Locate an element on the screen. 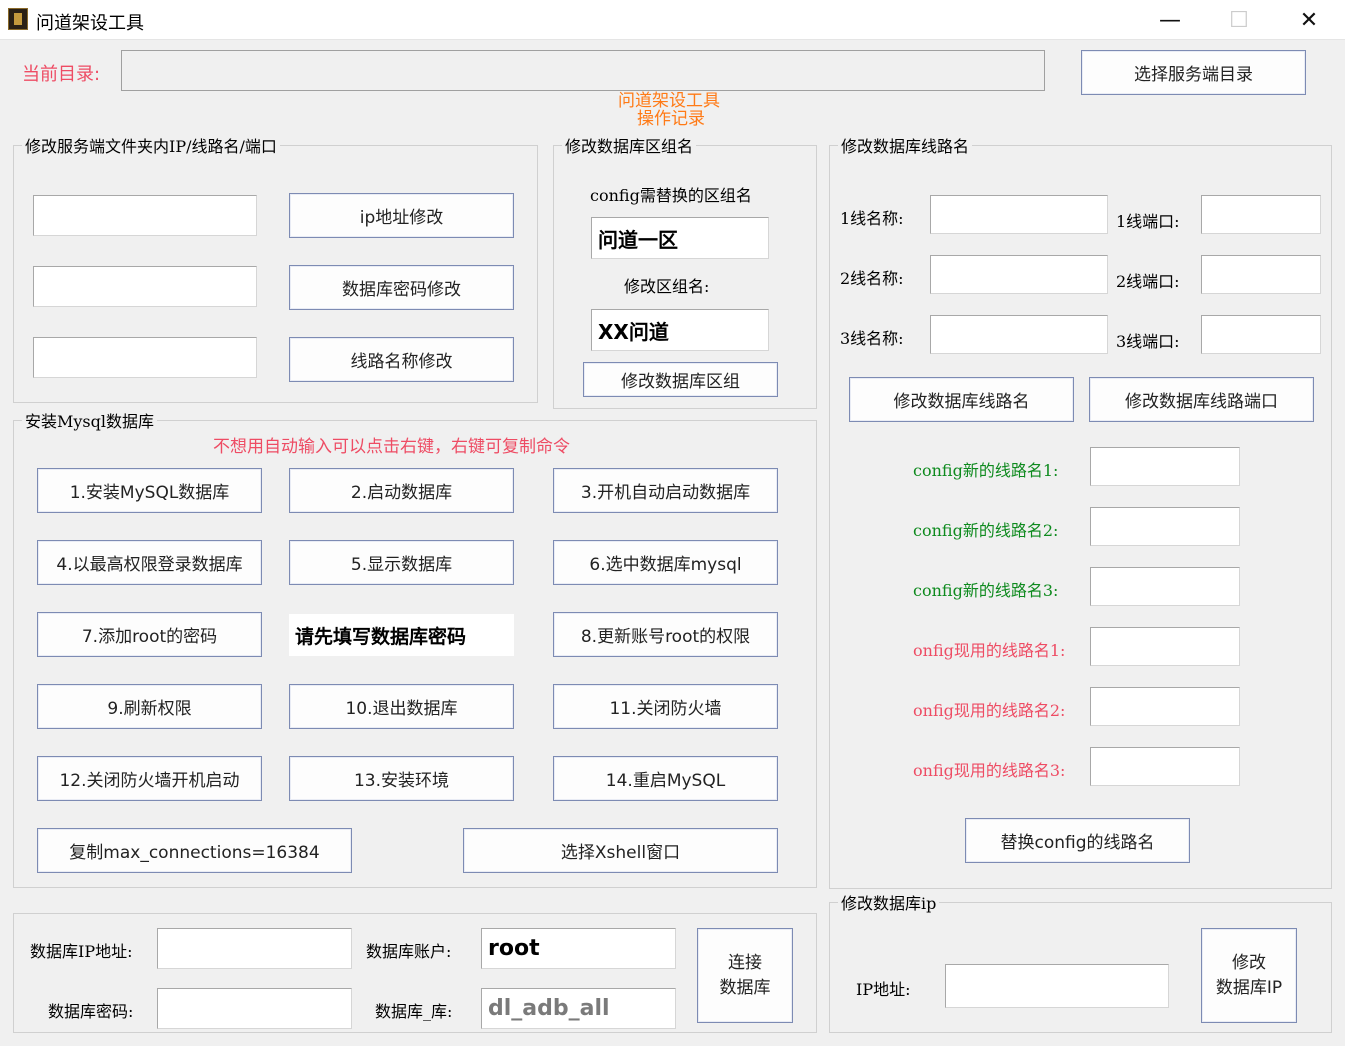  install-mysql-button: 1.安装MySQL数据库 is located at coordinates (149, 490).